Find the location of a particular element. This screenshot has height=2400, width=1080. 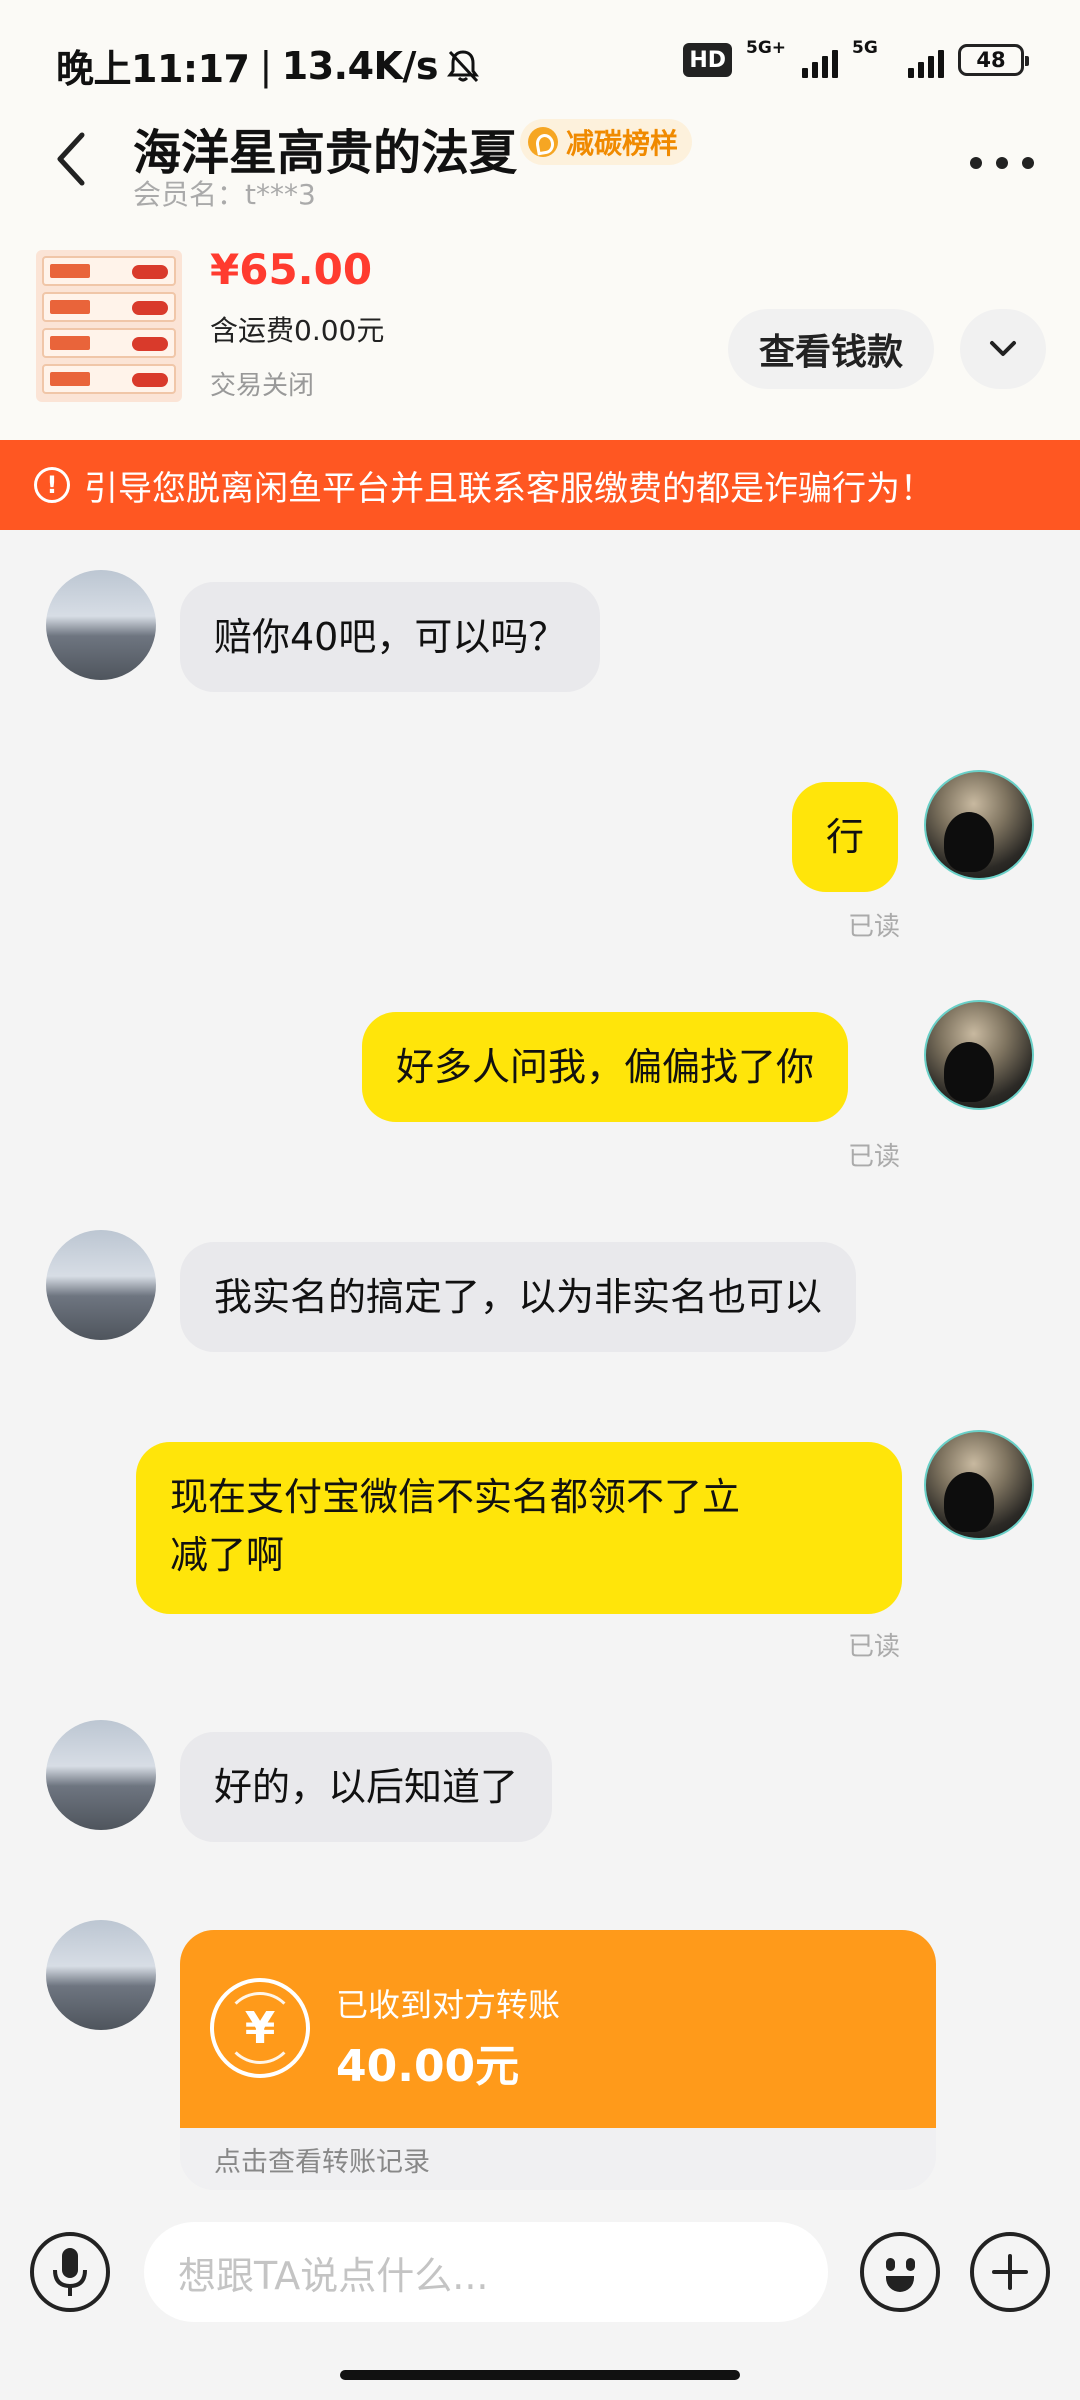

message-bubble-received: 赔你40吧，可以吗？ is located at coordinates (390, 637).